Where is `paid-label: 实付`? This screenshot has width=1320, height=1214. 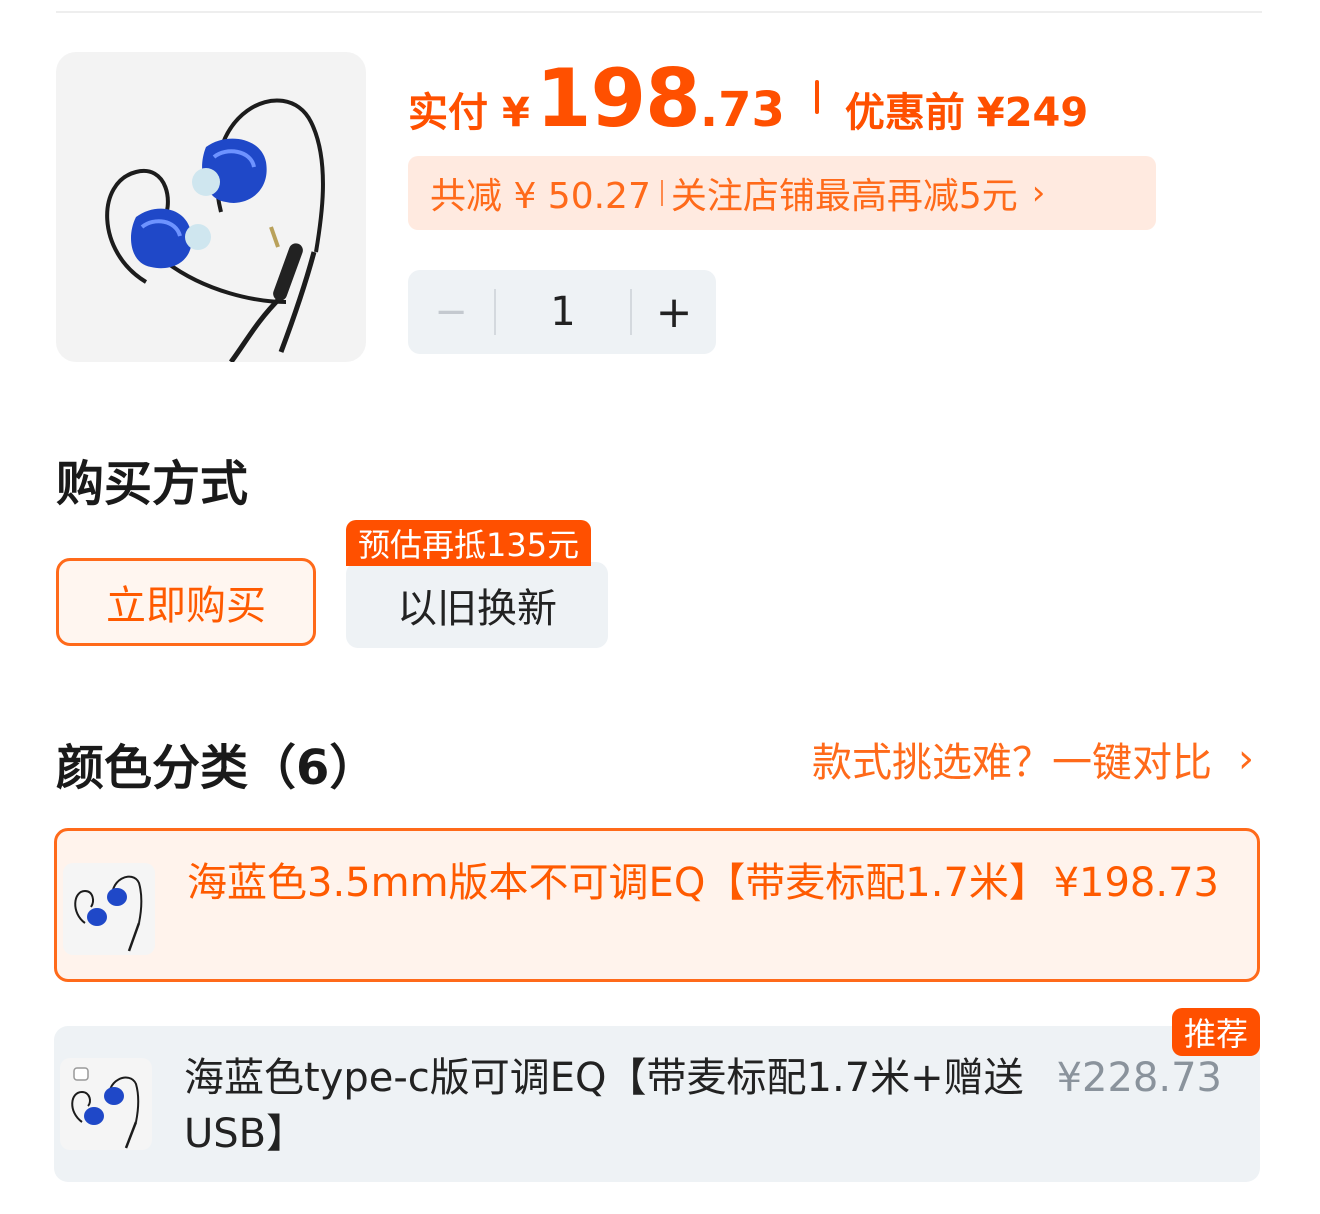
paid-label: 实付 is located at coordinates (448, 113).